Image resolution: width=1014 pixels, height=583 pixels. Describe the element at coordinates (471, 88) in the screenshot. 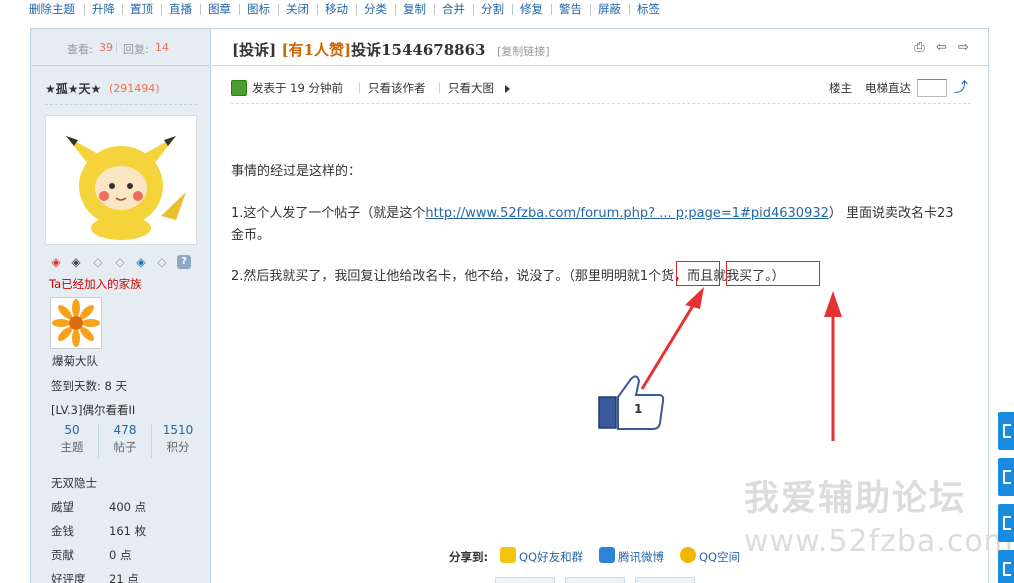

I see `big-image-link: 只看大图` at that location.